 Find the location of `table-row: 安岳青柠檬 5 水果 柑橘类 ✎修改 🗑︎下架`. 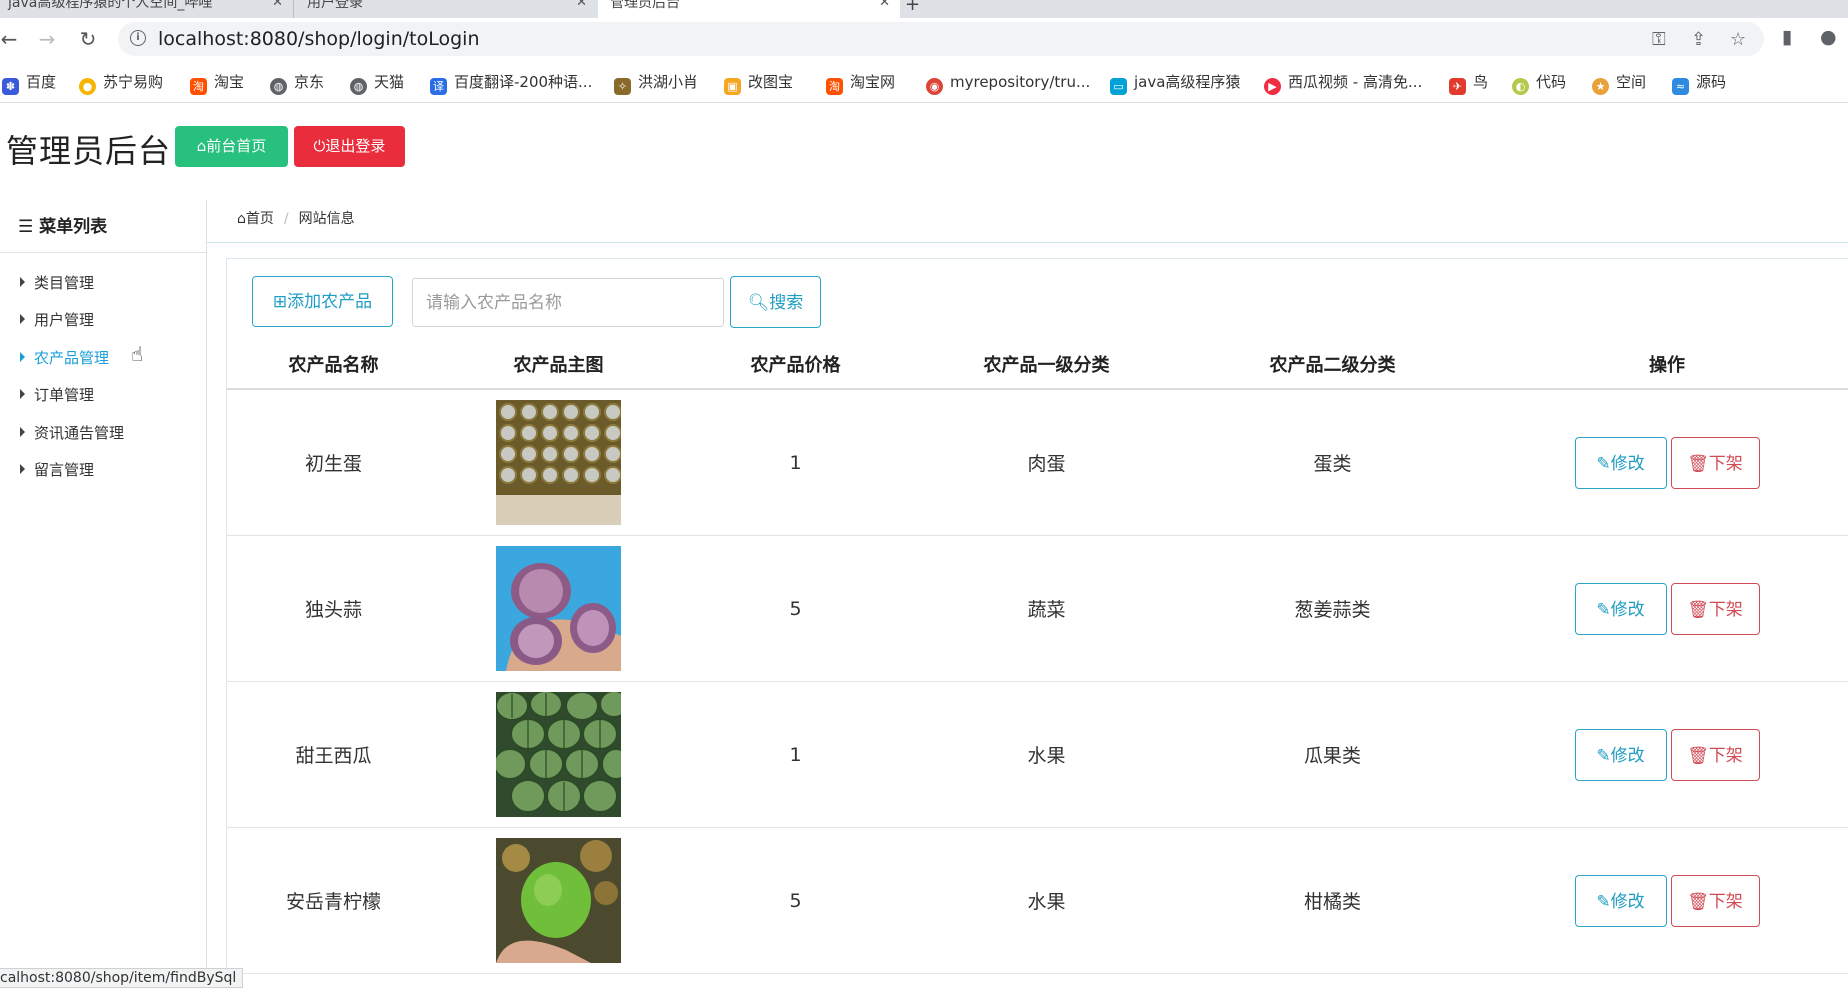

table-row: 安岳青柠檬 5 水果 柑橘类 ✎修改 🗑︎下架 is located at coordinates (1037, 900).